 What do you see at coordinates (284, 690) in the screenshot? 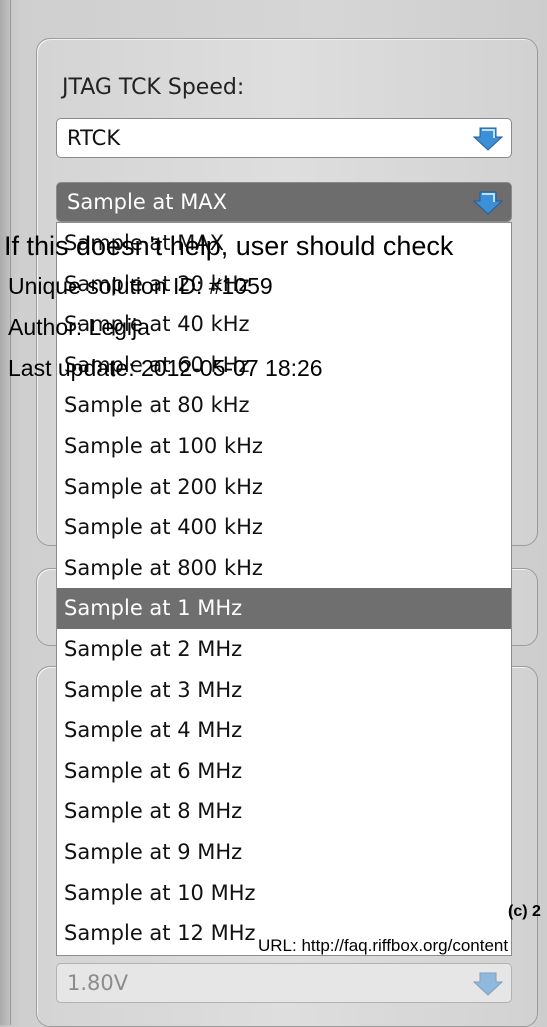
I see `dropdown-option: Sample at 3 MHz` at bounding box center [284, 690].